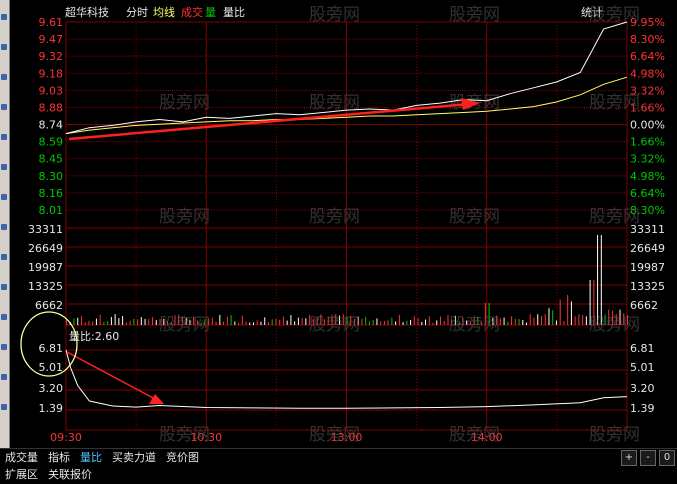  What do you see at coordinates (164, 12) in the screenshot?
I see `legend-junxian: 均线` at bounding box center [164, 12].